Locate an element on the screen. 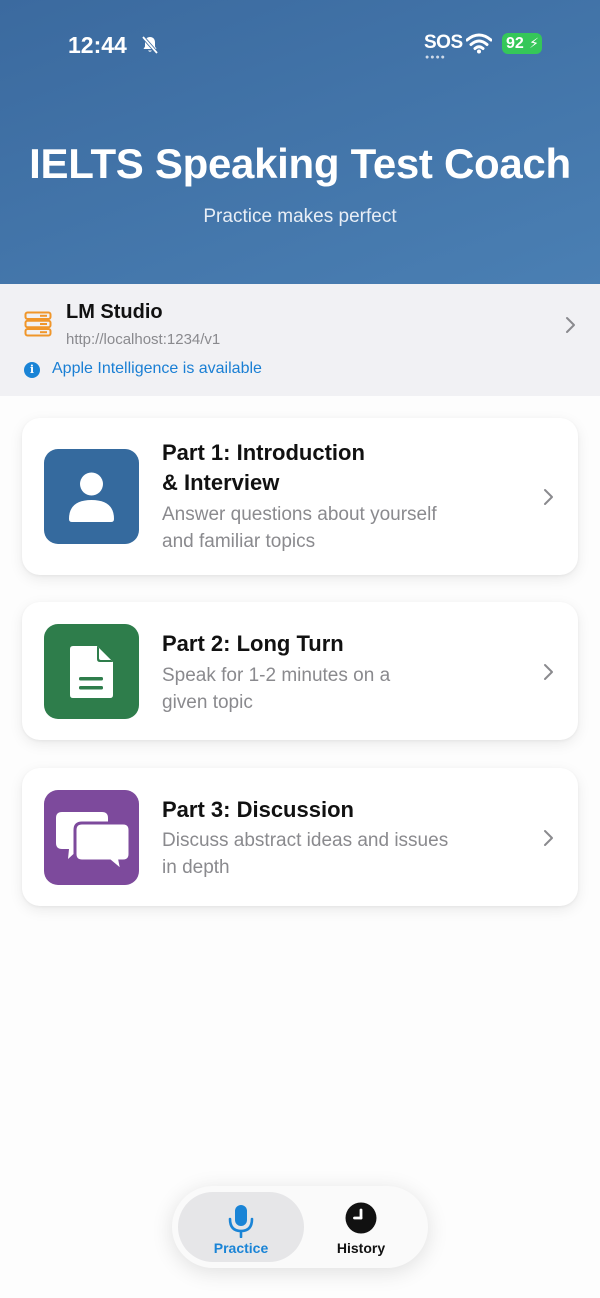  document-icon is located at coordinates (91, 671).